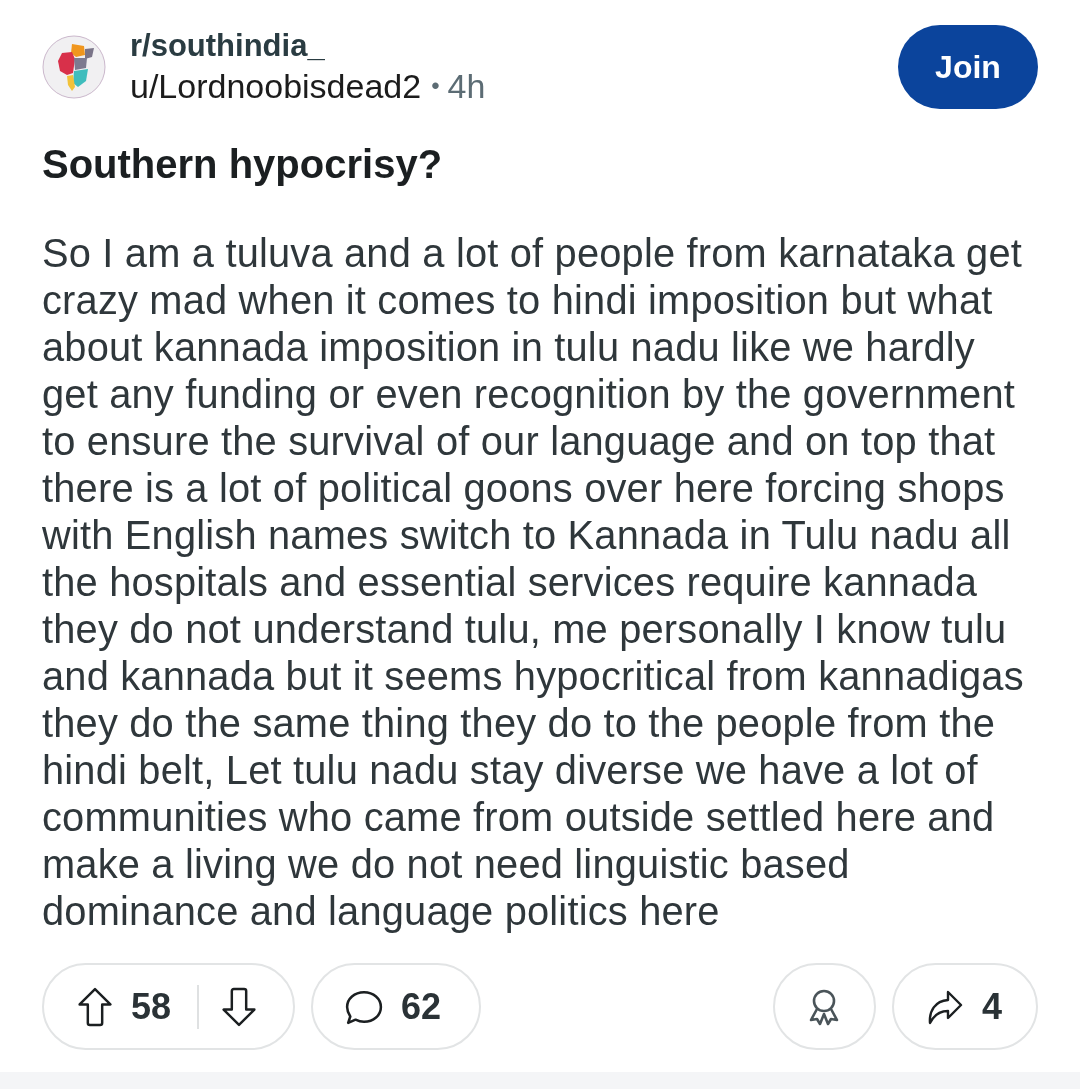  Describe the element at coordinates (74, 67) in the screenshot. I see `map-avatar-icon` at that location.